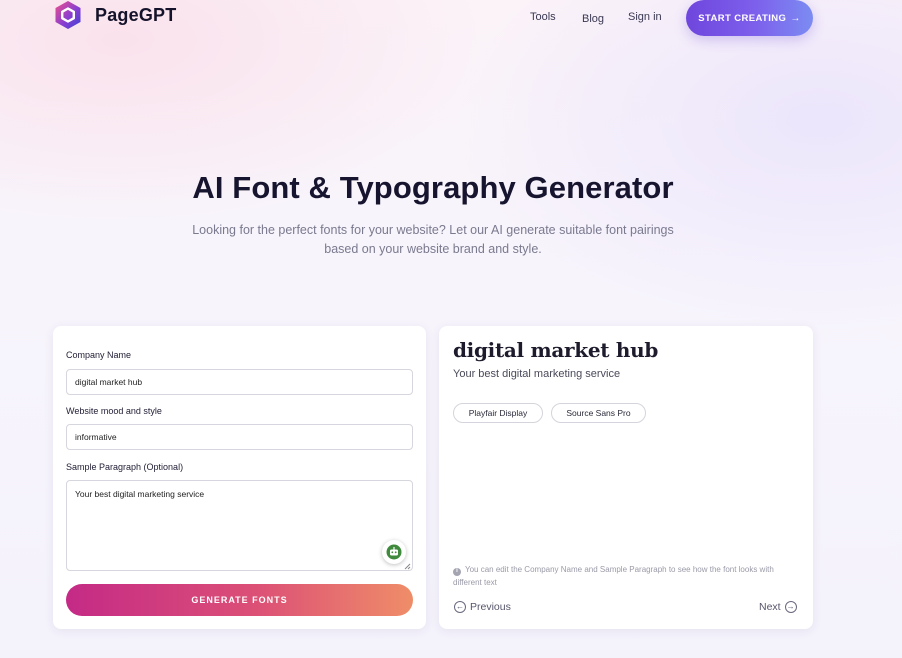 This screenshot has height=658, width=902. I want to click on previous-button: ← Previous, so click(482, 607).